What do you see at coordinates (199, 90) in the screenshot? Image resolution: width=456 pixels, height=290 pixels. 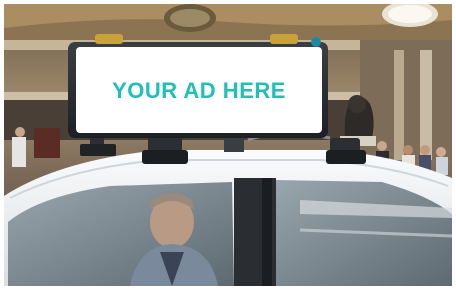 I see `ad-text: YOUR AD HERE` at bounding box center [199, 90].